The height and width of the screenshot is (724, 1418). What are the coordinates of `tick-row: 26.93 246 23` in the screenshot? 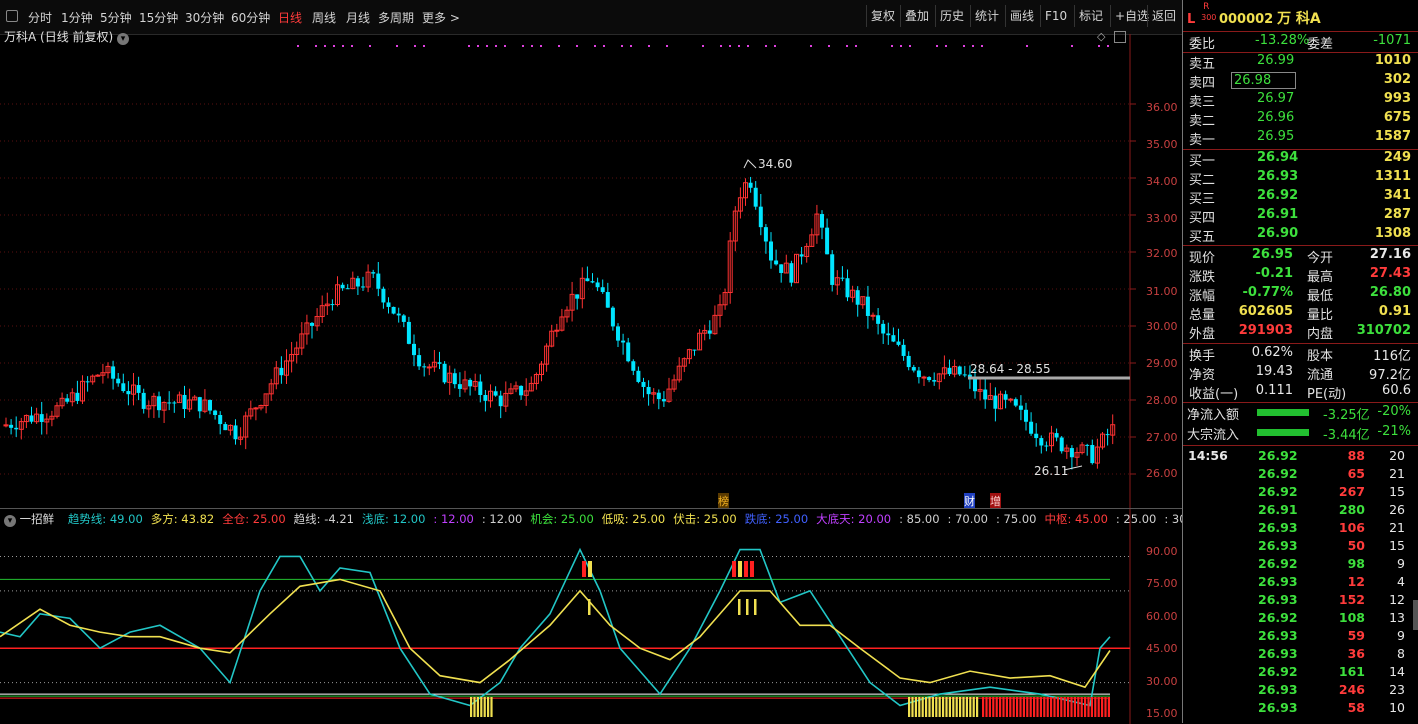 It's located at (1299, 691).